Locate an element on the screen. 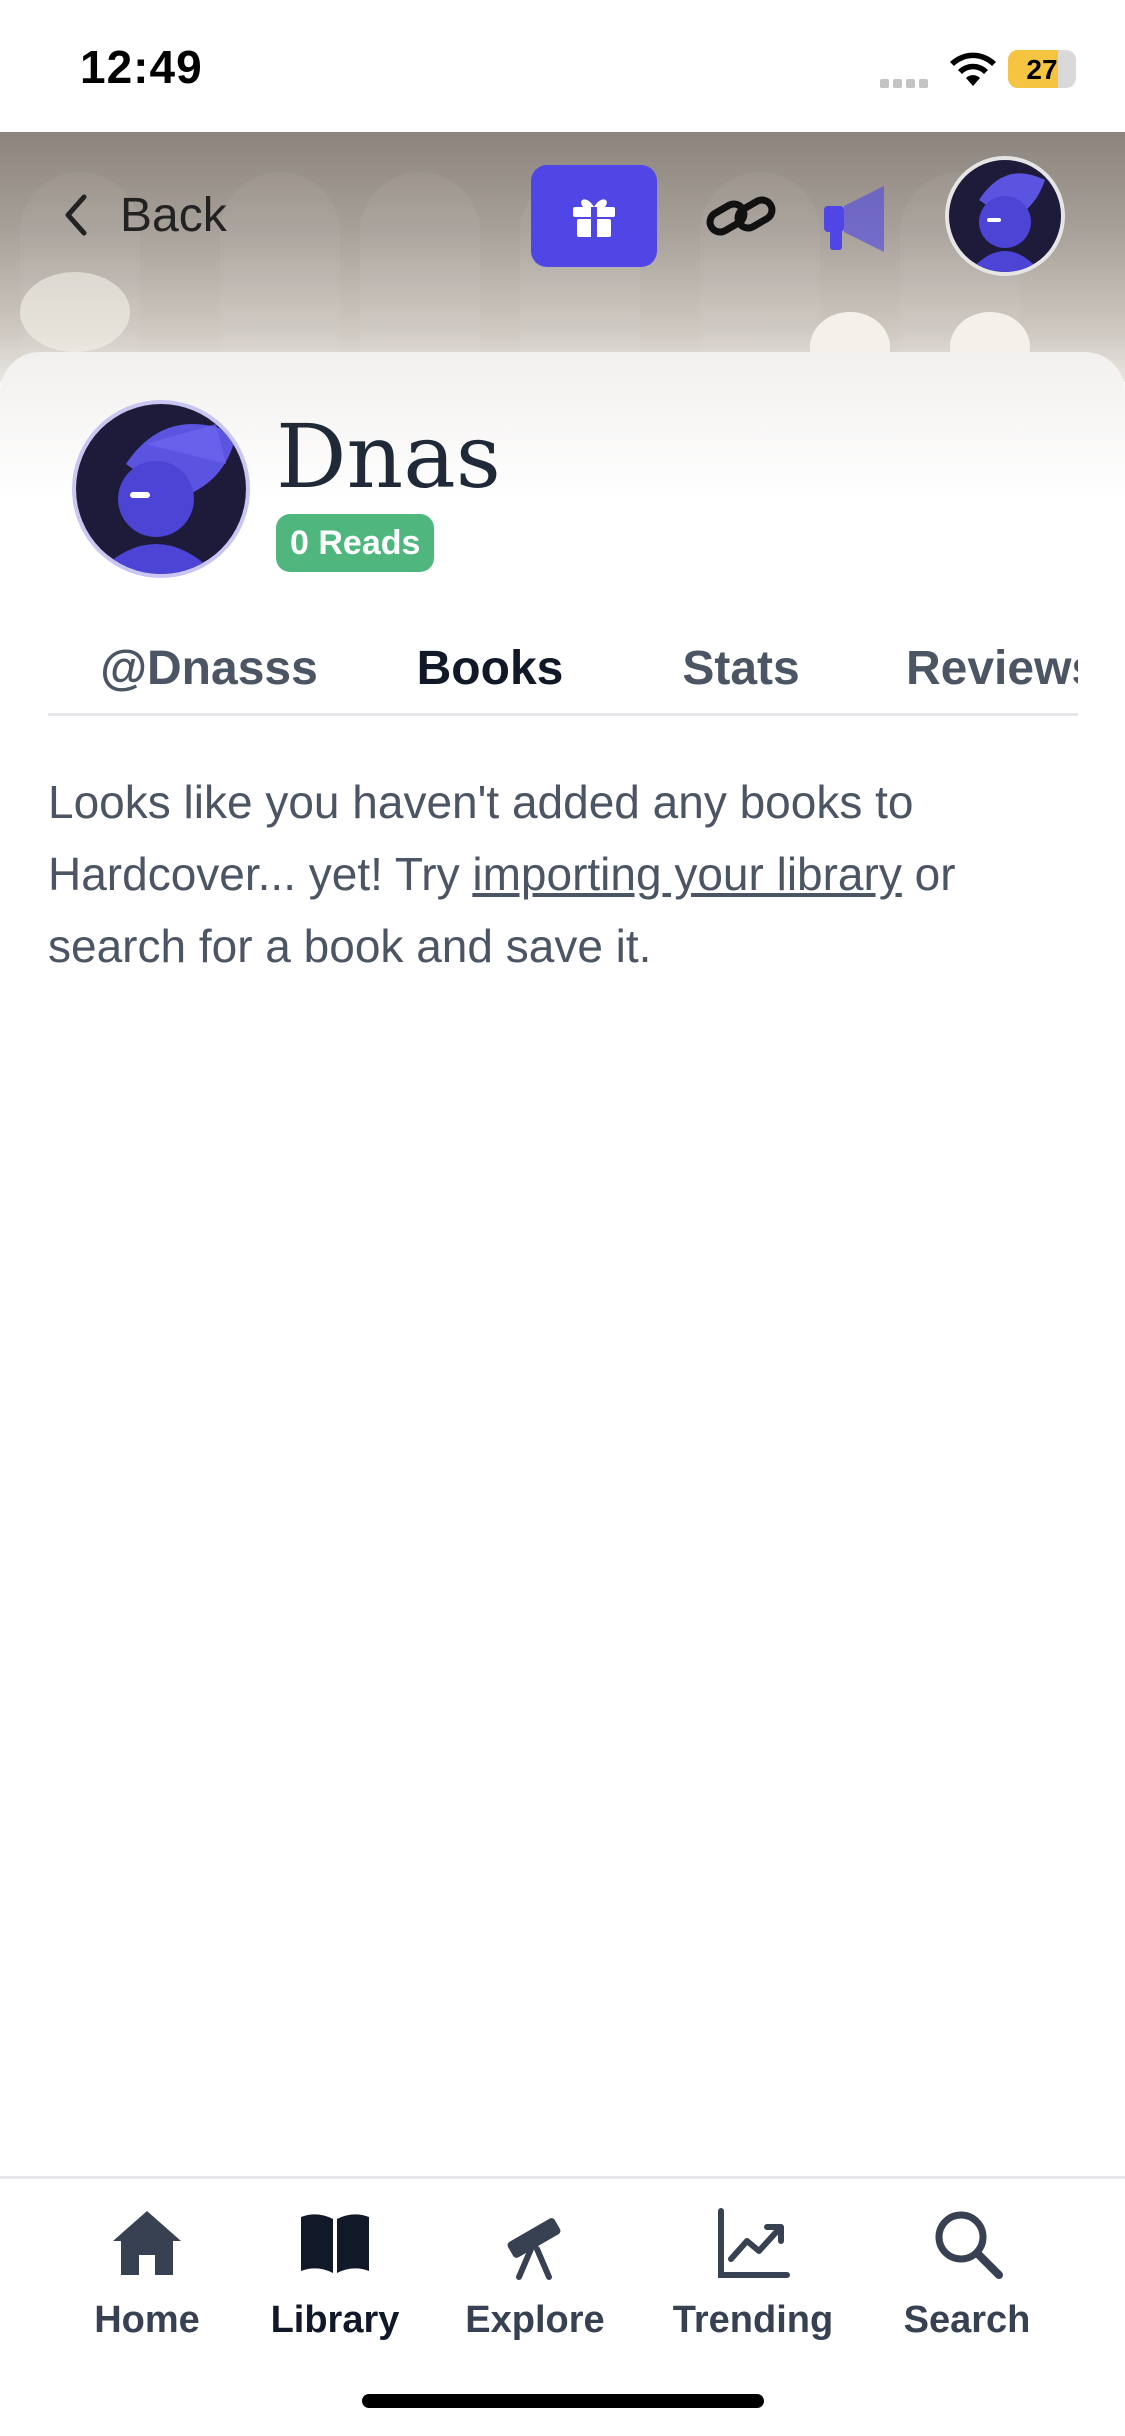 This screenshot has height=2436, width=1125. profile-avatar is located at coordinates (161, 489).